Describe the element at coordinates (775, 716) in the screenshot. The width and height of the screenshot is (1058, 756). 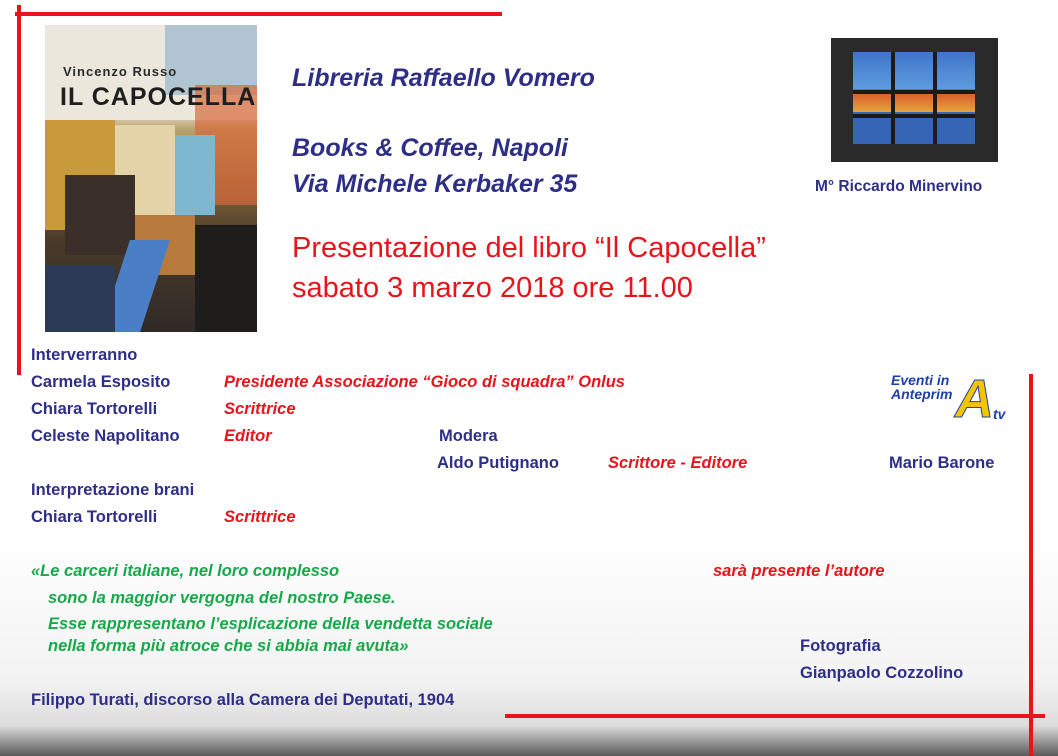
I see `bottom-right-horizontal-line` at that location.